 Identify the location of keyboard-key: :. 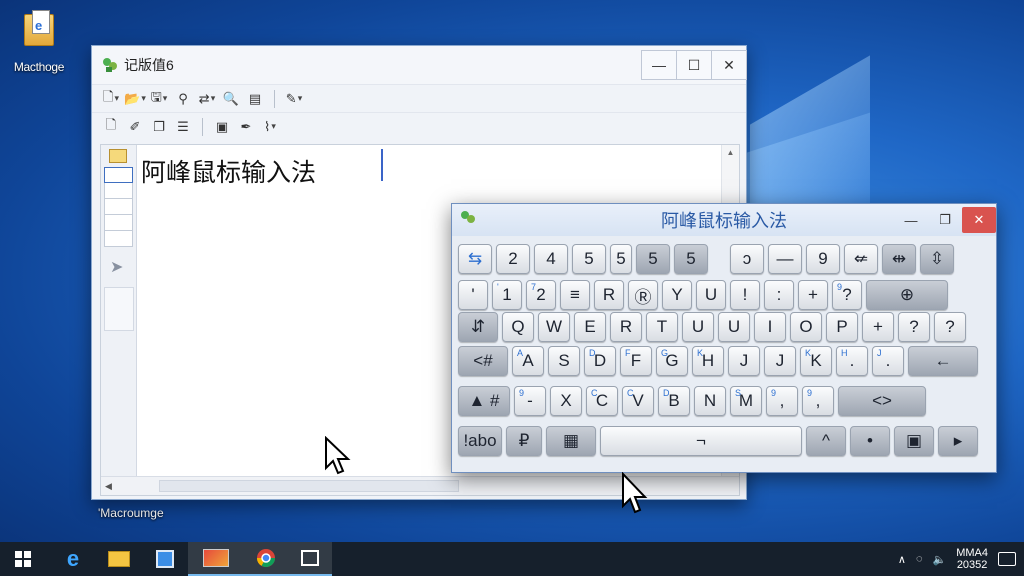
(779, 295).